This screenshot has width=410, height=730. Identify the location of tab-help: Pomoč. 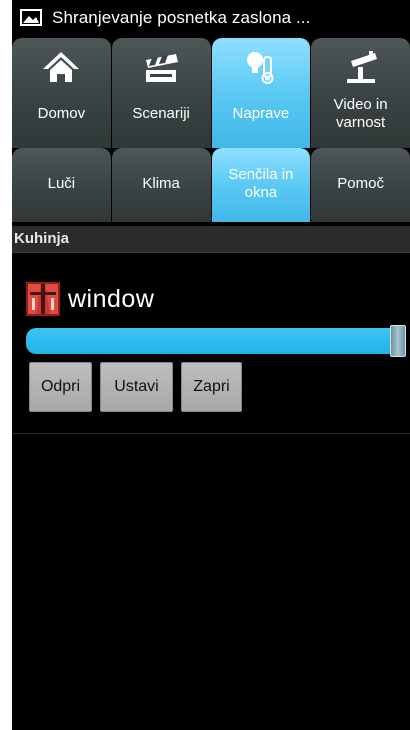
(360, 185).